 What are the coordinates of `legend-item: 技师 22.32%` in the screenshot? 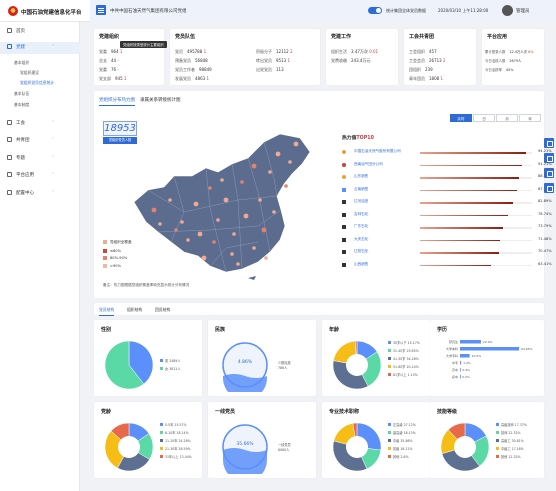 It's located at (508, 432).